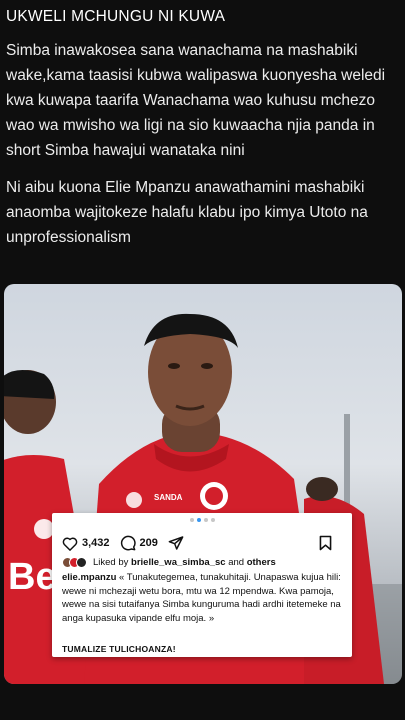  I want to click on liked-by-user: brielle_wa_simba_sc, so click(178, 562).